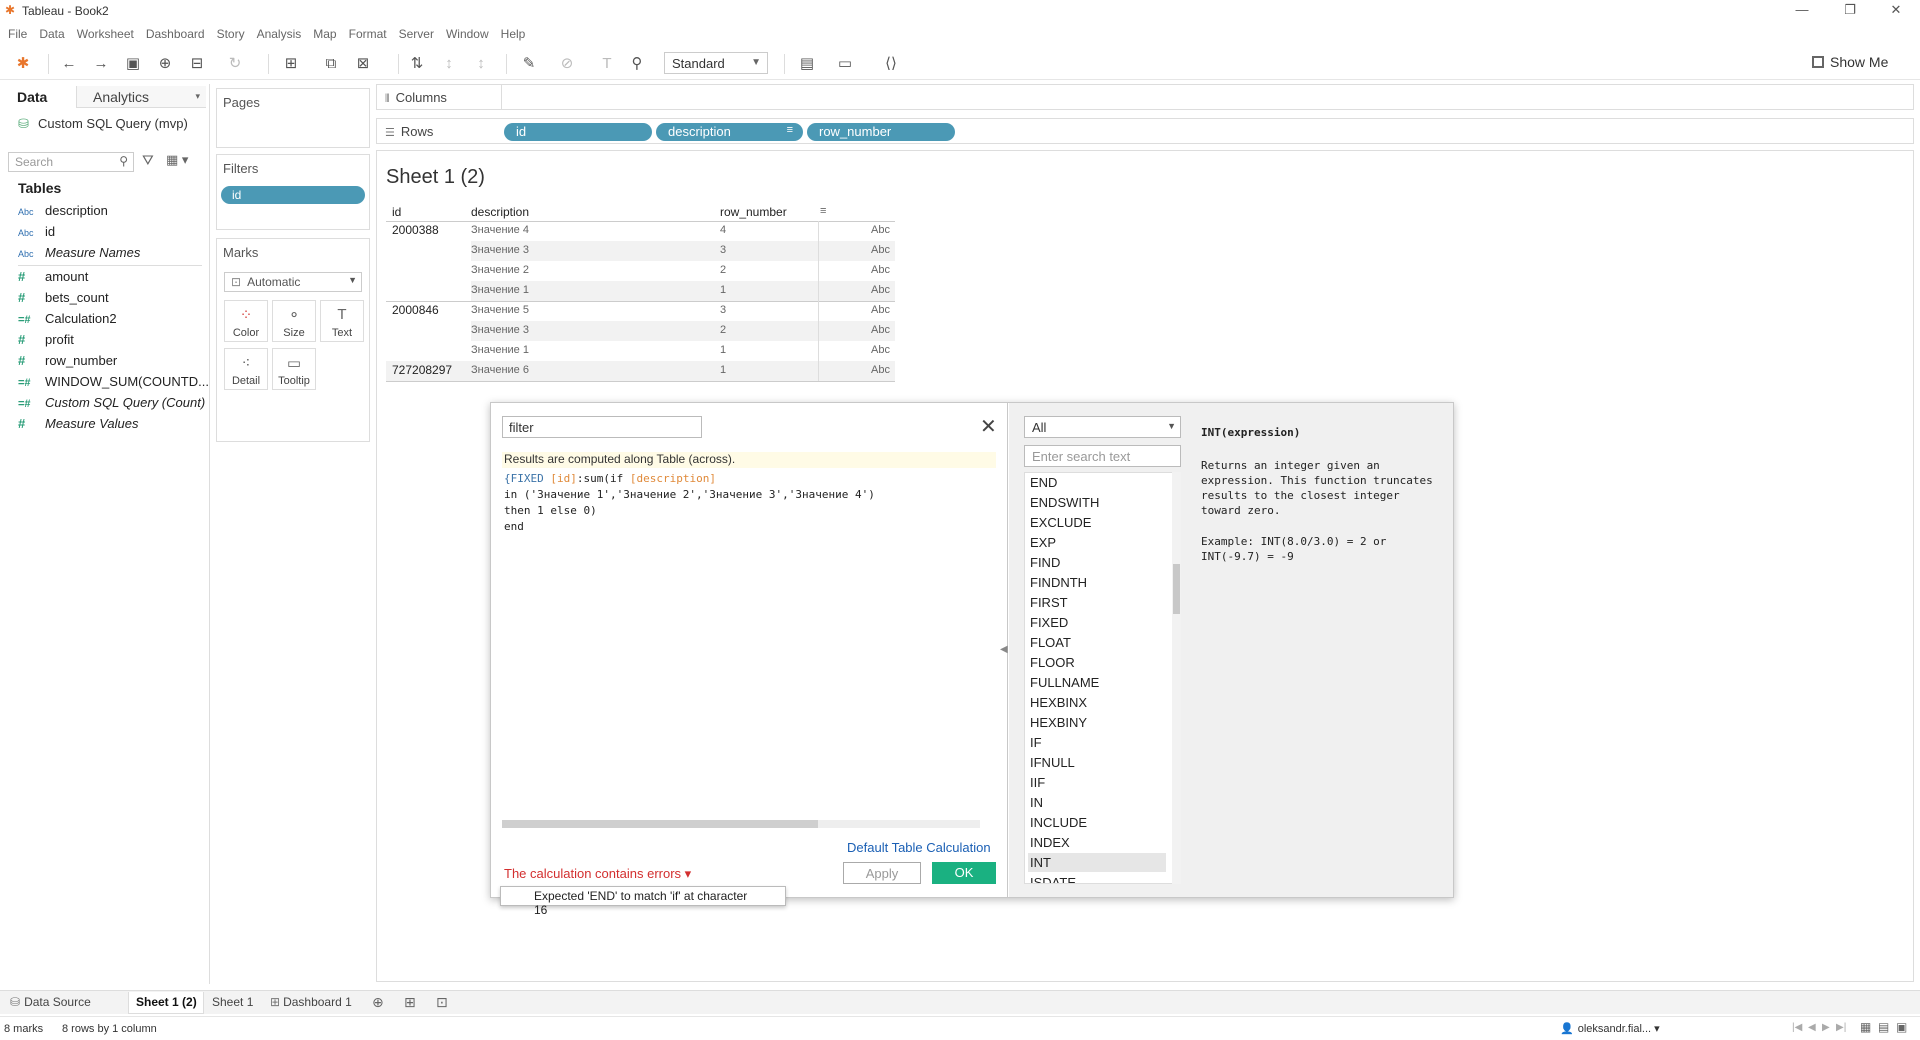 The image size is (1920, 1040). I want to click on filter-pill-id: id, so click(293, 195).